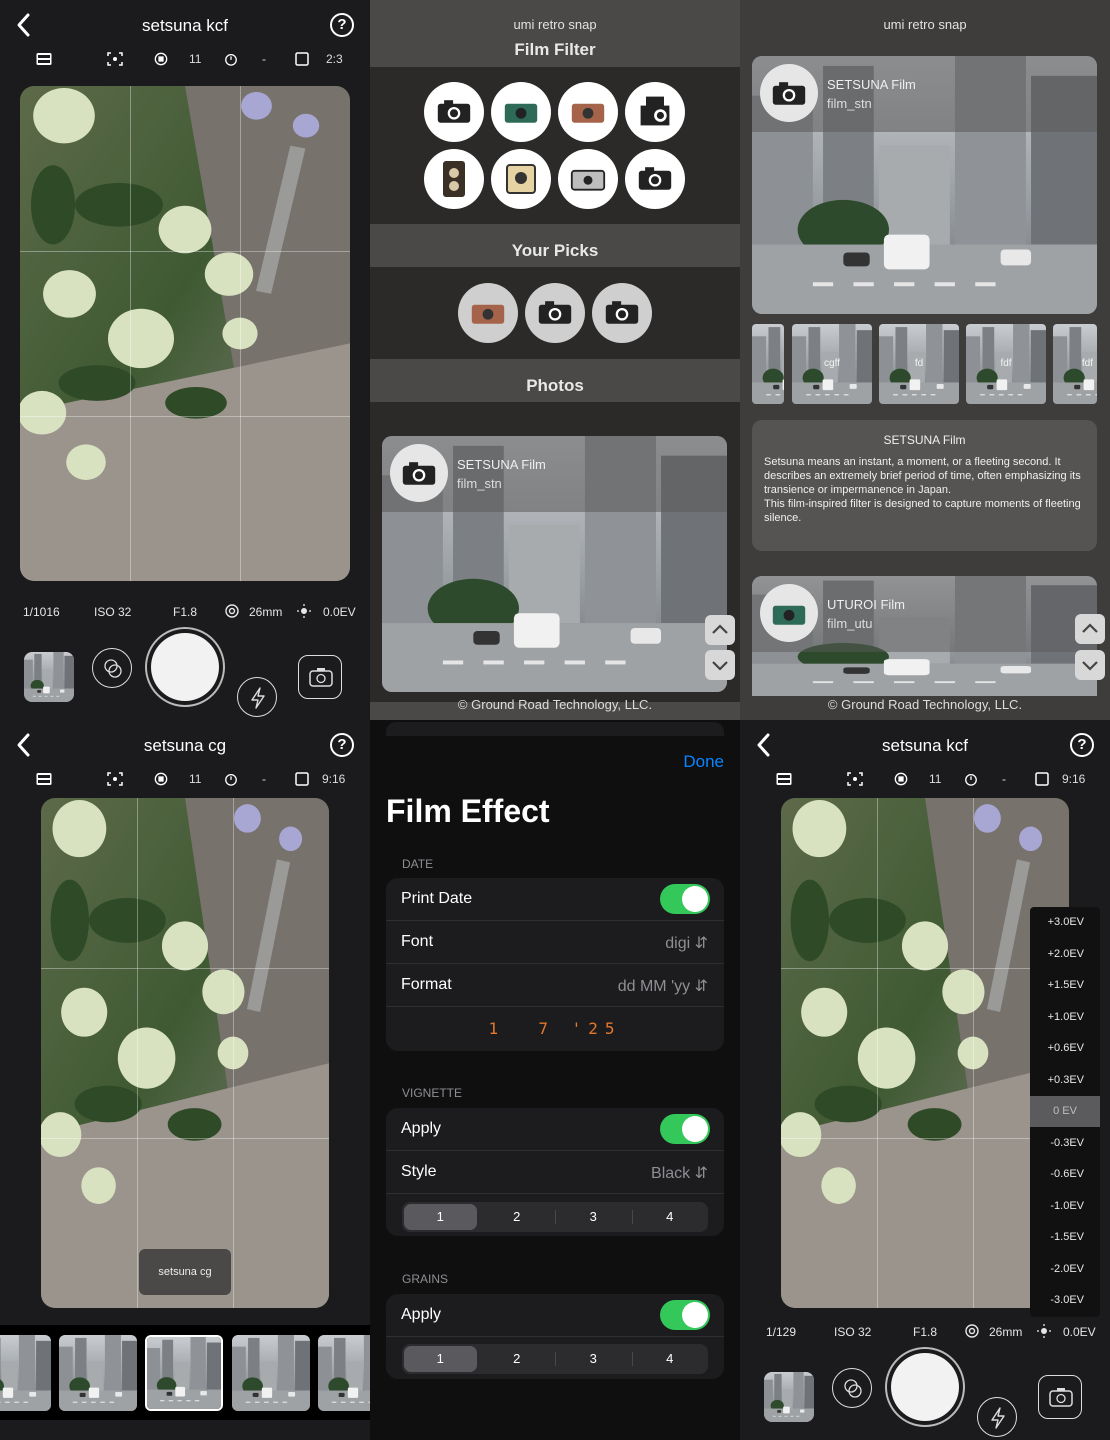 This screenshot has width=1110, height=1440. Describe the element at coordinates (1065, 1300) in the screenshot. I see `ev-option: -3.0EV` at that location.